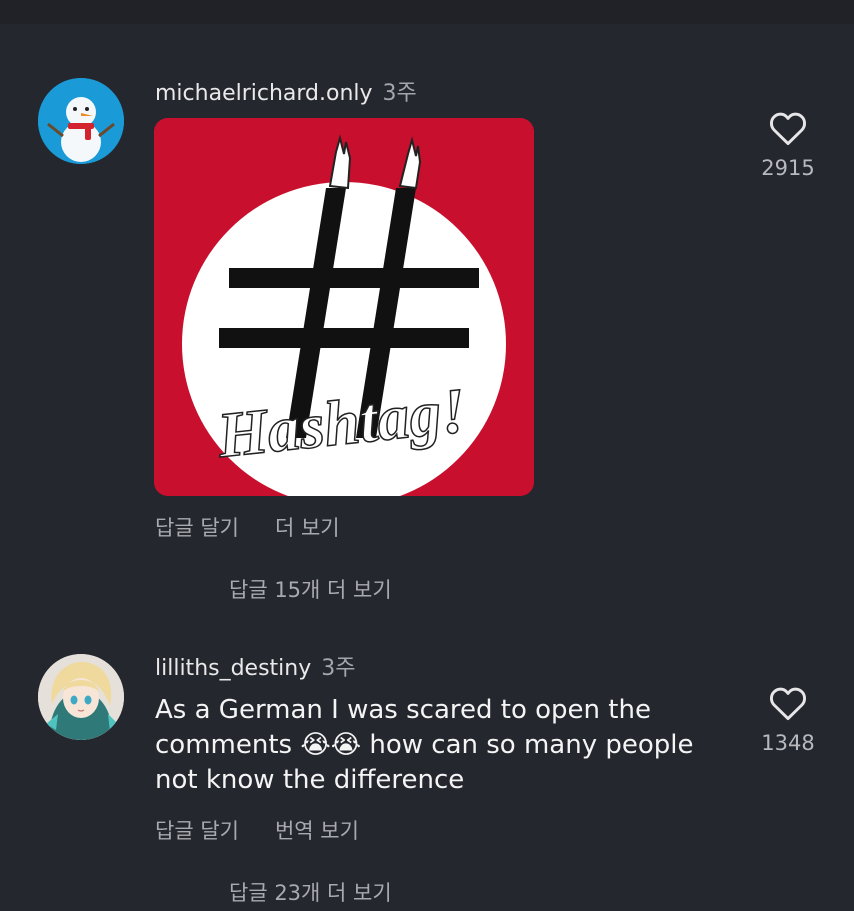  Describe the element at coordinates (788, 168) in the screenshot. I see `like-count: 2915` at that location.